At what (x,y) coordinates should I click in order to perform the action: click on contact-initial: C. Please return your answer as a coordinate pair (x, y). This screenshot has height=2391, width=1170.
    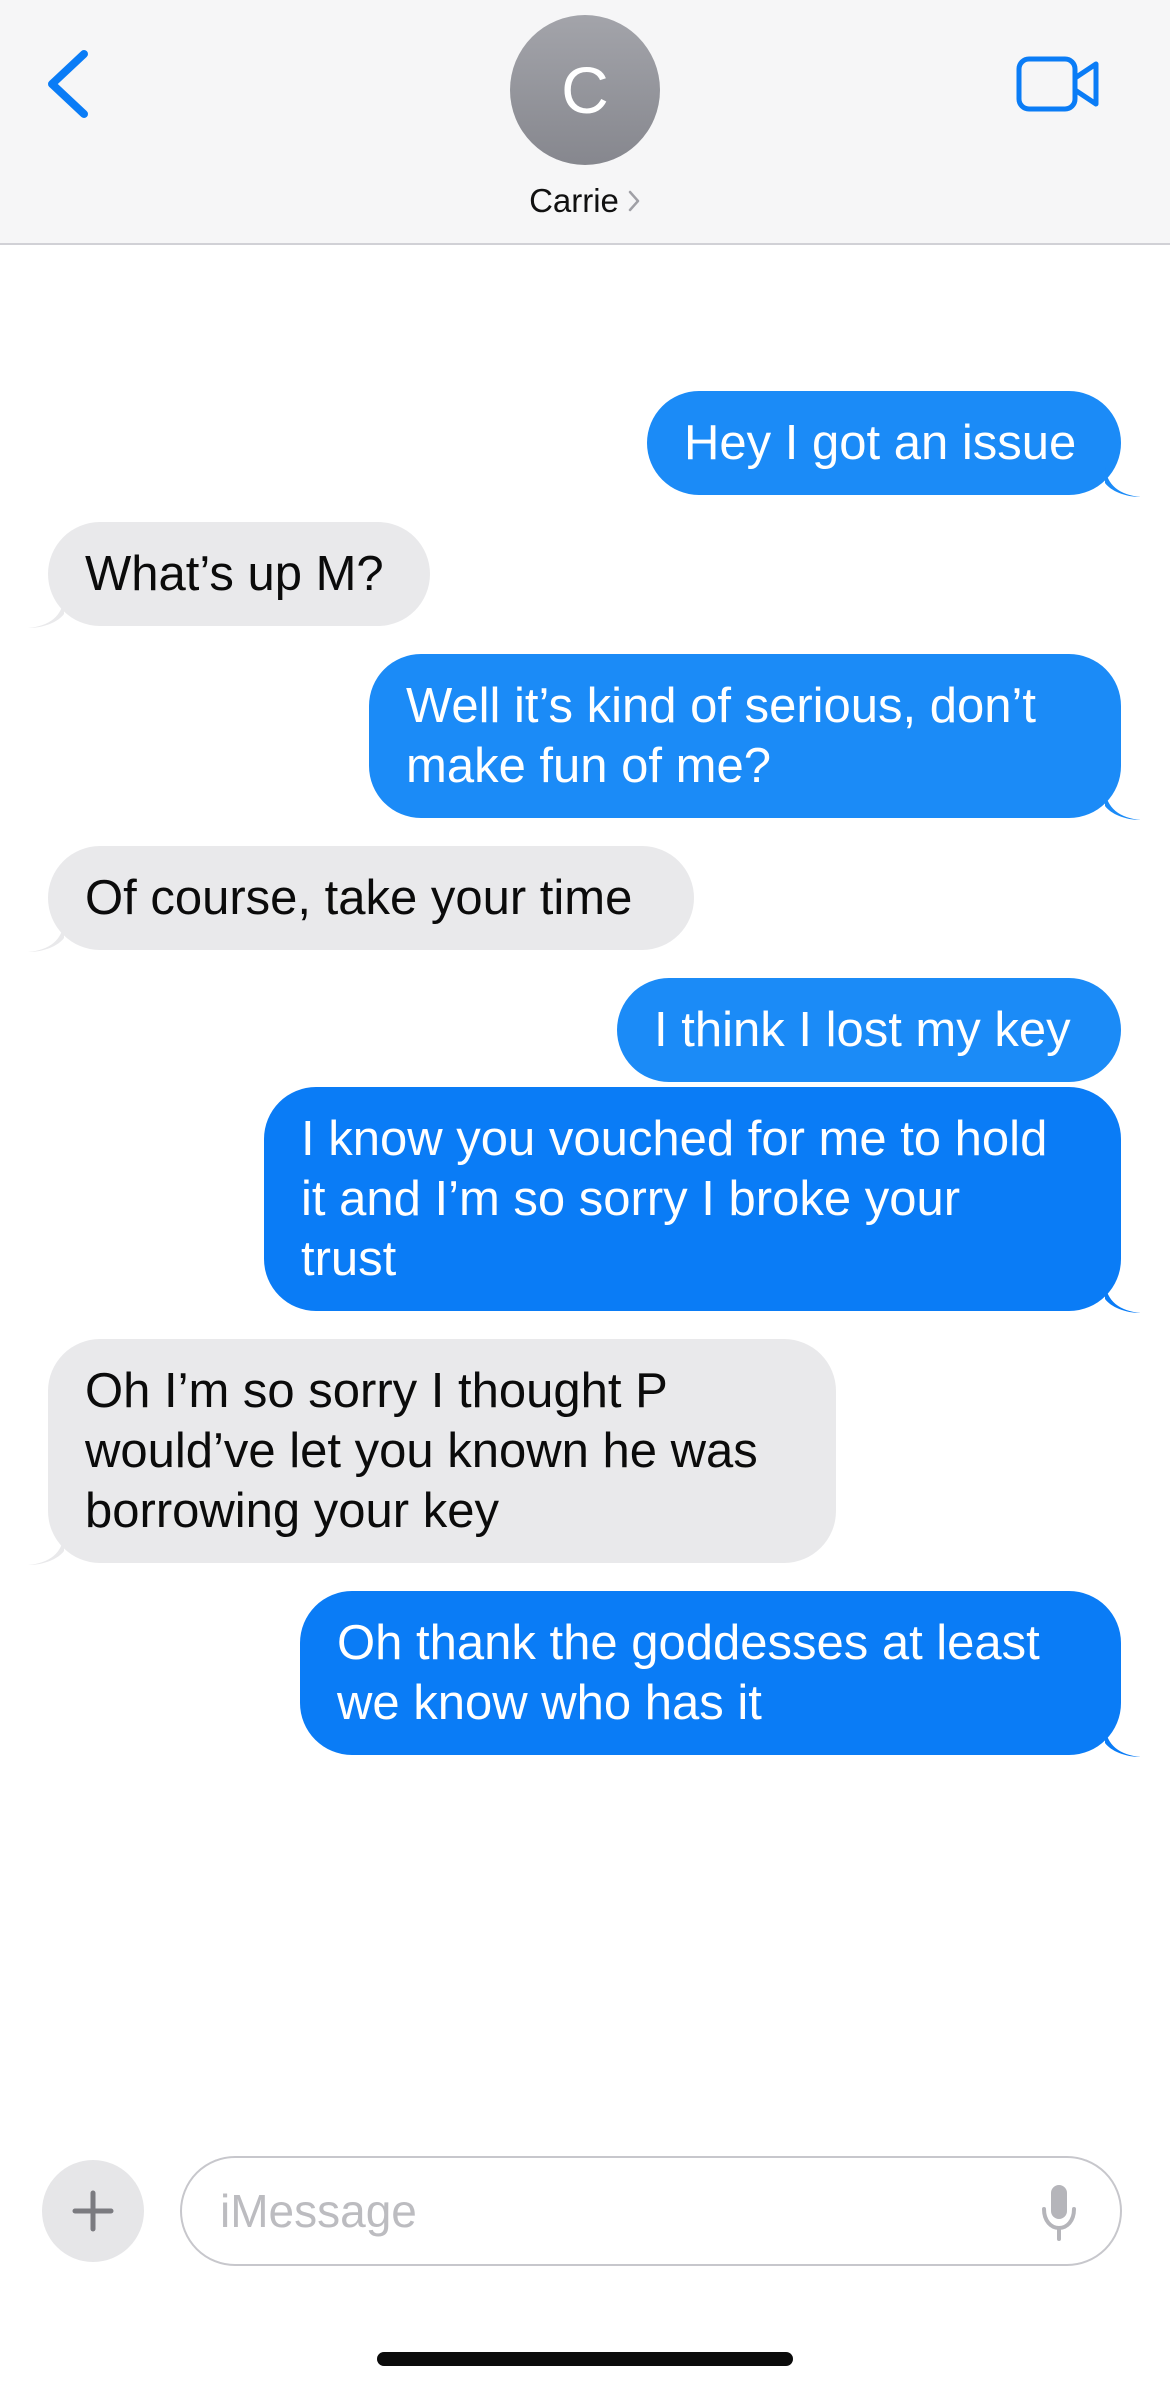
    Looking at the image, I should click on (585, 90).